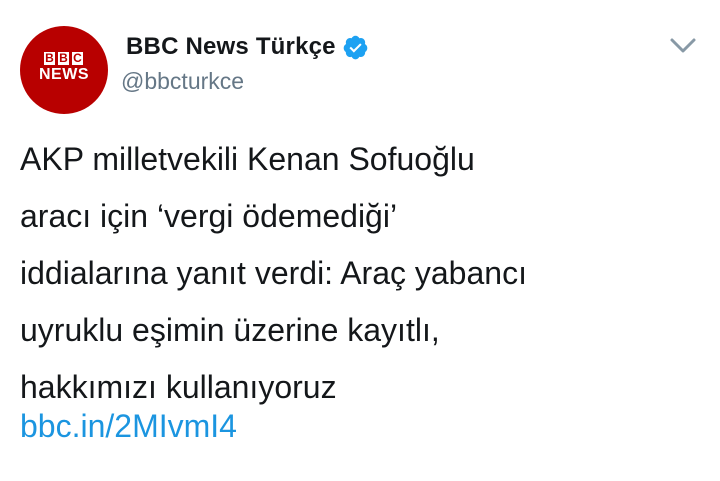 Image resolution: width=720 pixels, height=481 pixels. I want to click on tweet-link: bbc.in/2MIvmI4, so click(128, 426).